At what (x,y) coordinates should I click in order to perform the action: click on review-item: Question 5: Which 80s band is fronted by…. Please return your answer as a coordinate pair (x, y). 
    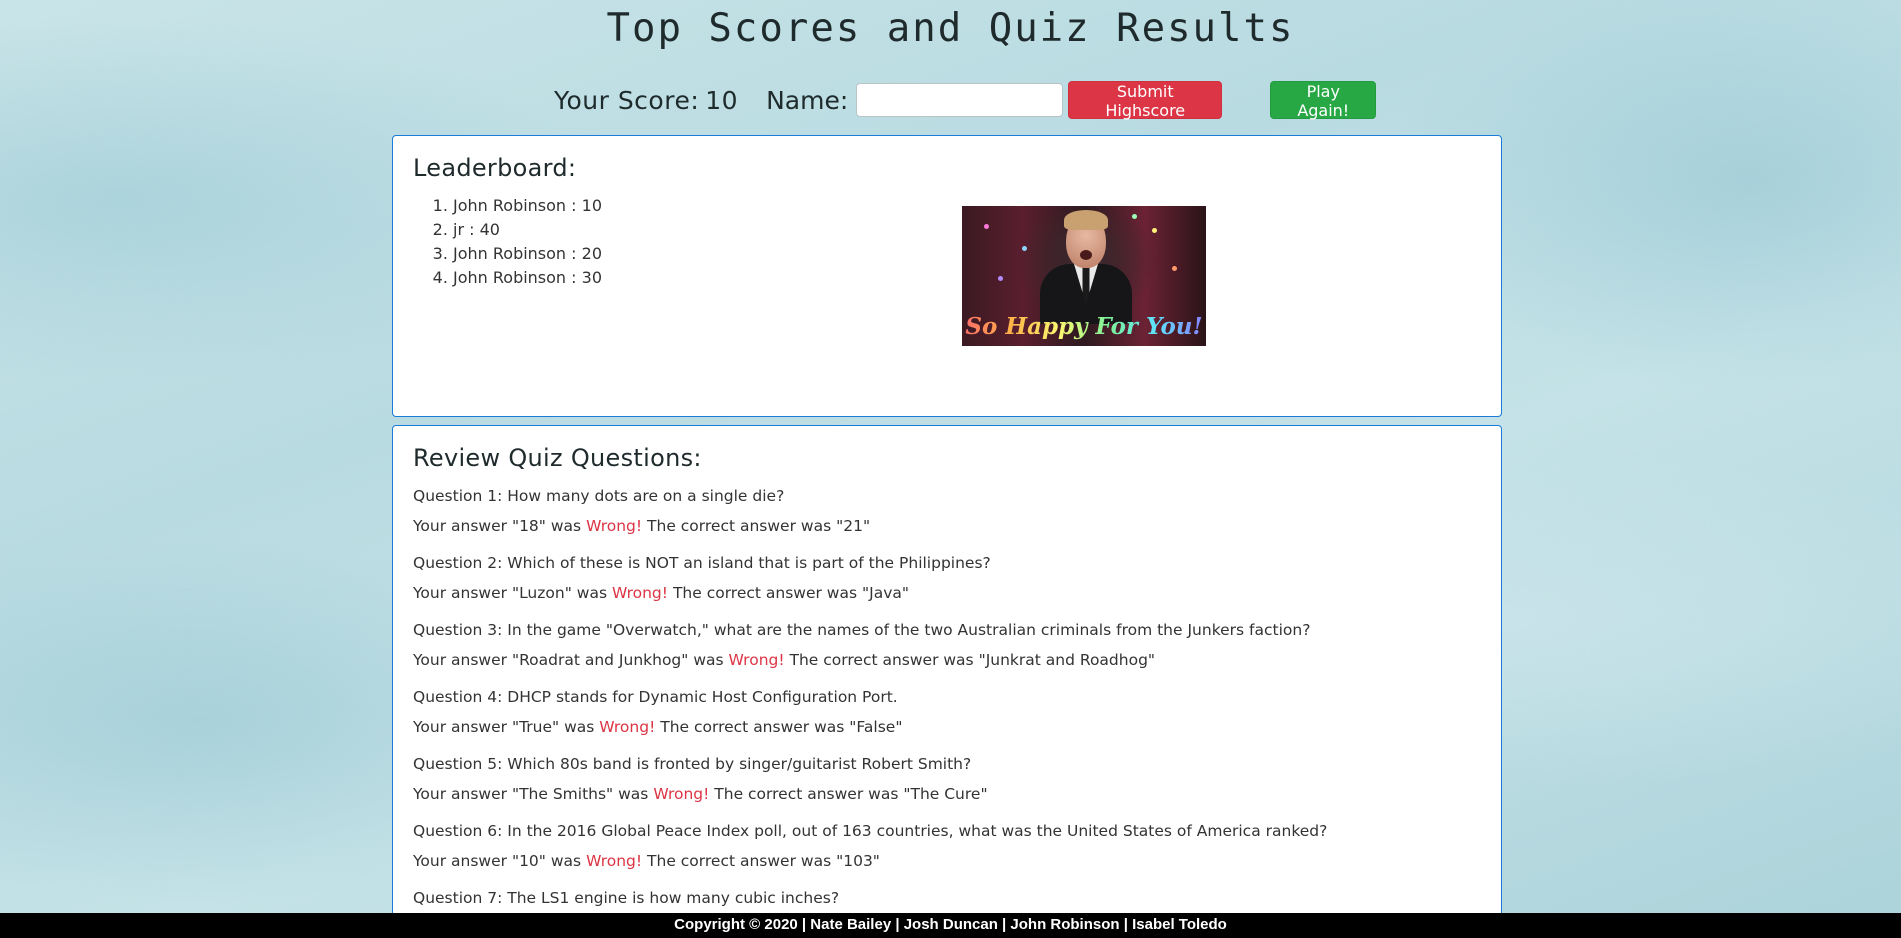
    Looking at the image, I should click on (947, 779).